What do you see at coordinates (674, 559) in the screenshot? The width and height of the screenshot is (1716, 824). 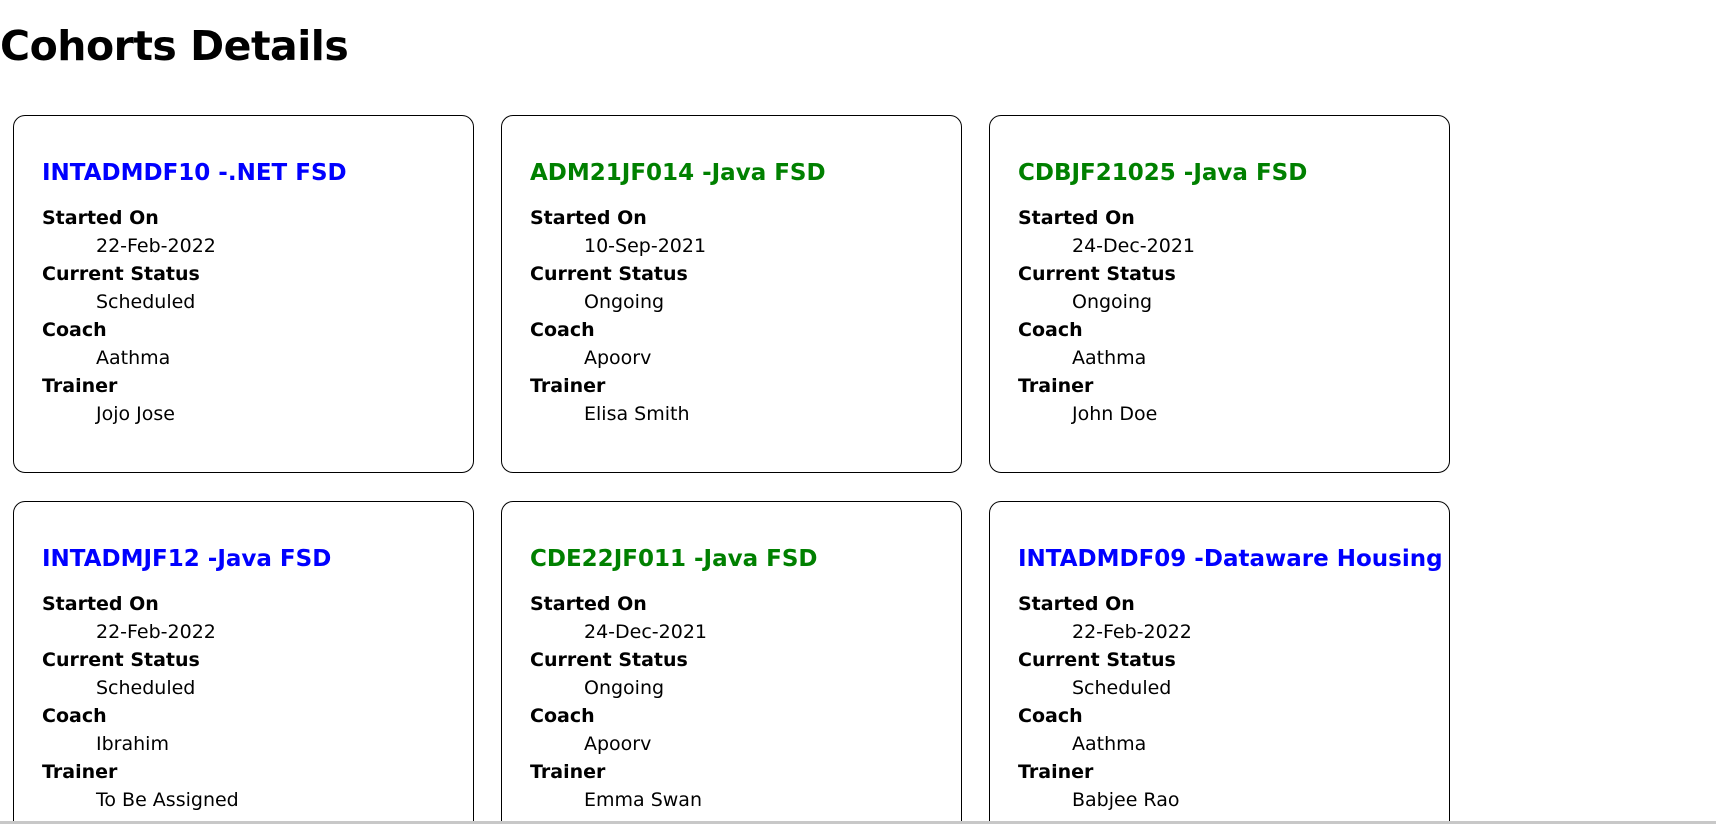 I see `cohort-title: CDE22JF011 -Java FSD` at bounding box center [674, 559].